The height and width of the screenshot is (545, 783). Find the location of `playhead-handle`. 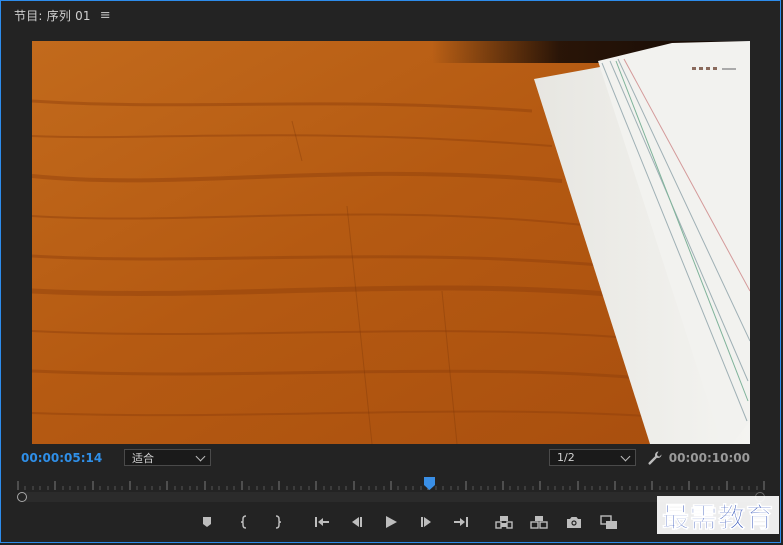

playhead-handle is located at coordinates (429, 484).